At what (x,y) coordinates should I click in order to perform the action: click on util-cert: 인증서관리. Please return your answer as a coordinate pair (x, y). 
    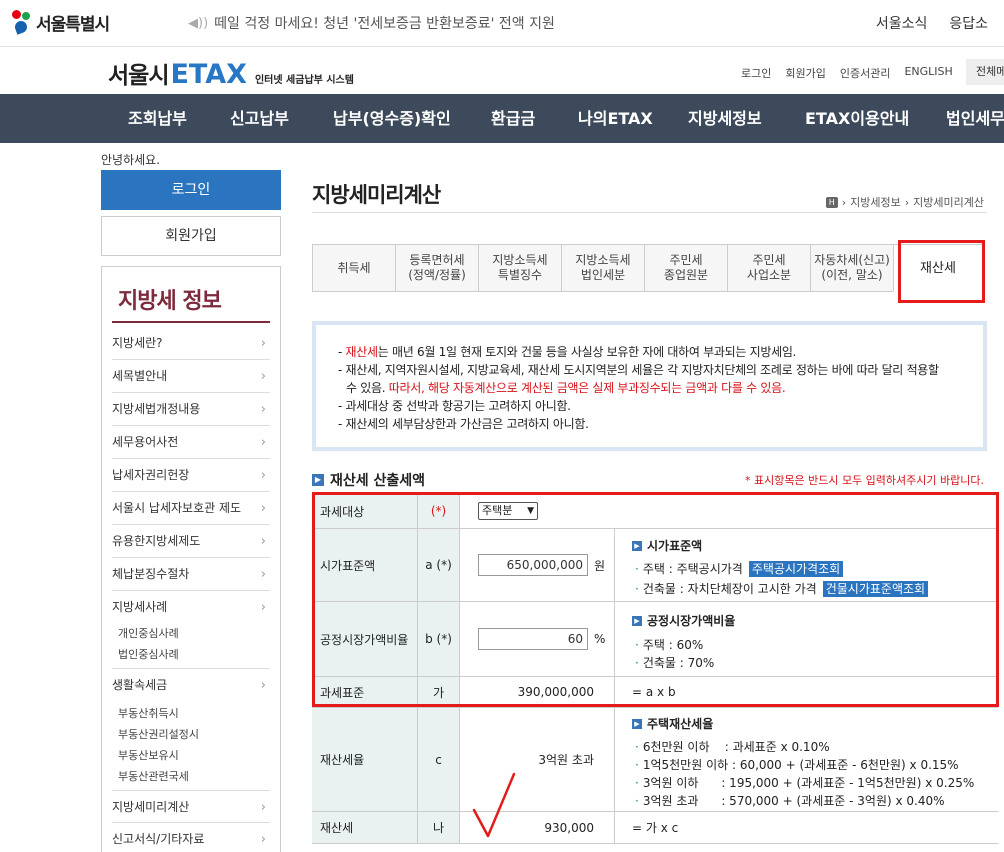
    Looking at the image, I should click on (865, 73).